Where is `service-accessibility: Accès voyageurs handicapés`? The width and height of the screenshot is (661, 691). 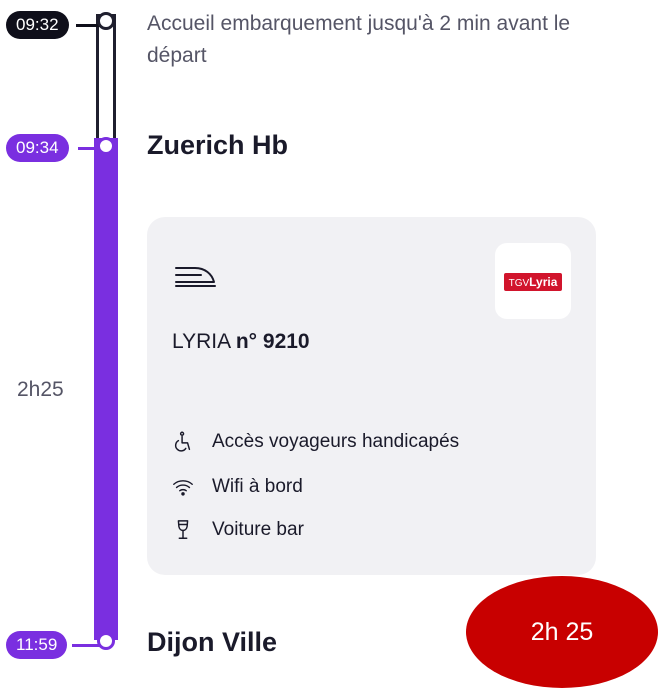 service-accessibility: Accès voyageurs handicapés is located at coordinates (315, 442).